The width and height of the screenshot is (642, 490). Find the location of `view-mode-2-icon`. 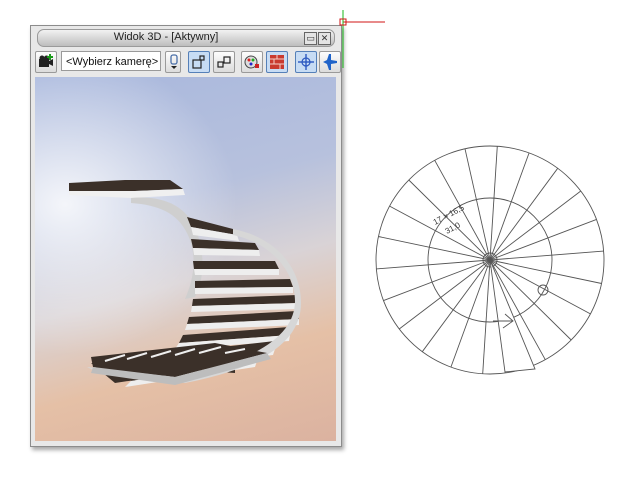

view-mode-2-icon is located at coordinates (224, 62).